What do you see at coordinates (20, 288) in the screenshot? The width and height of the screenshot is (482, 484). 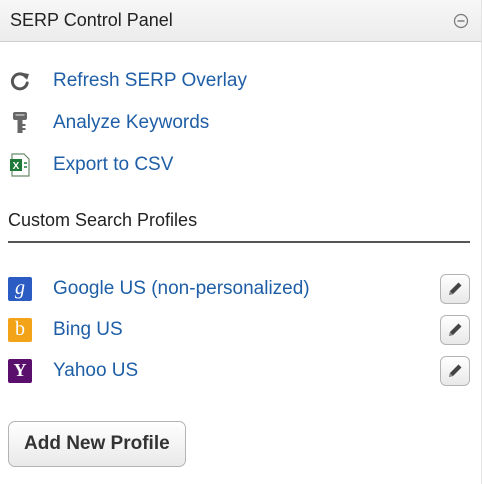 I see `google-icon: g` at bounding box center [20, 288].